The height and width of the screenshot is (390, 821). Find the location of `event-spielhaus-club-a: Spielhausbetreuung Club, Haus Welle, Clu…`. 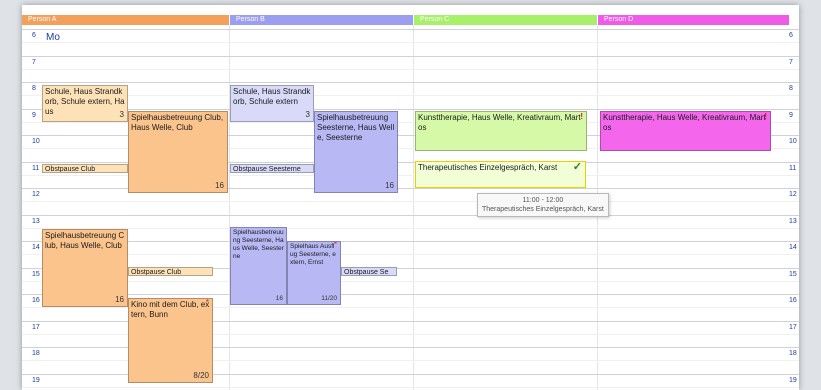

event-spielhaus-club-a: Spielhausbetreuung Club, Haus Welle, Clu… is located at coordinates (178, 152).